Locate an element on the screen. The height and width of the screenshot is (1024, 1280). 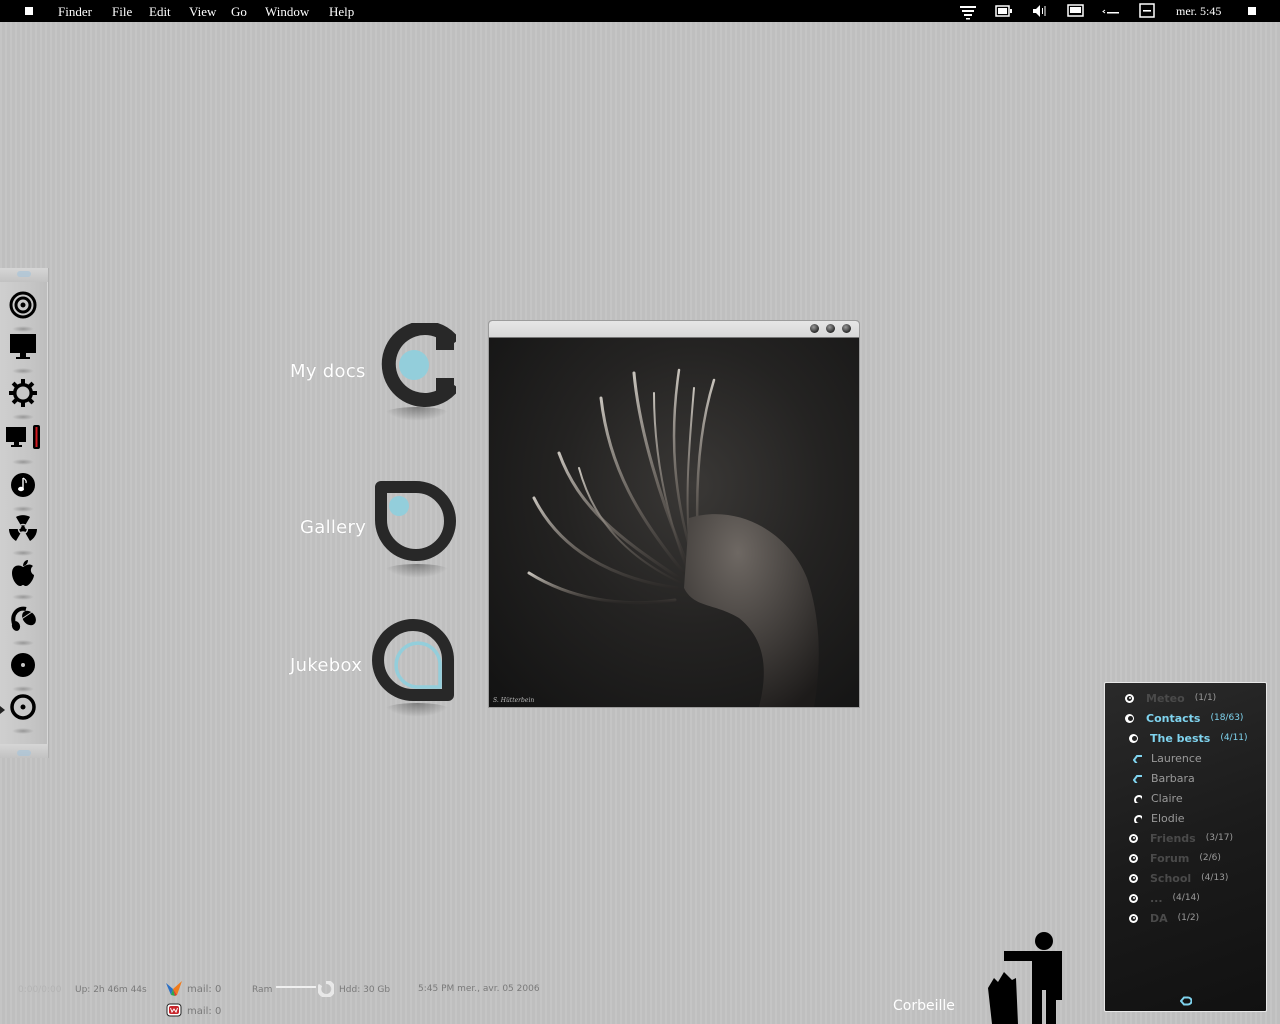
launcher-label: Jukebox is located at coordinates (326, 665).